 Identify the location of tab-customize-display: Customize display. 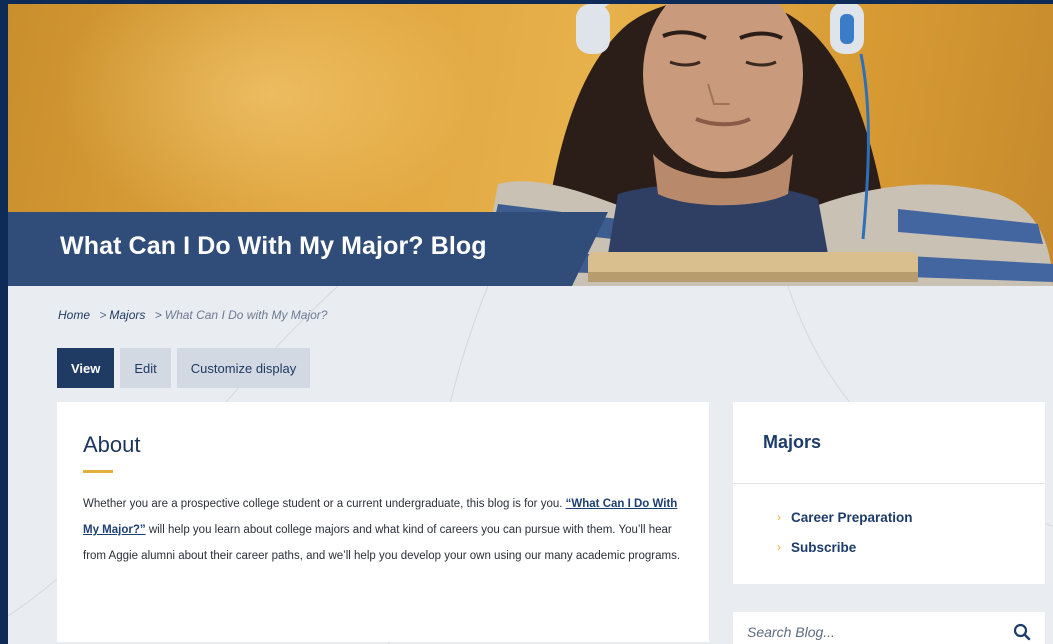
(243, 368).